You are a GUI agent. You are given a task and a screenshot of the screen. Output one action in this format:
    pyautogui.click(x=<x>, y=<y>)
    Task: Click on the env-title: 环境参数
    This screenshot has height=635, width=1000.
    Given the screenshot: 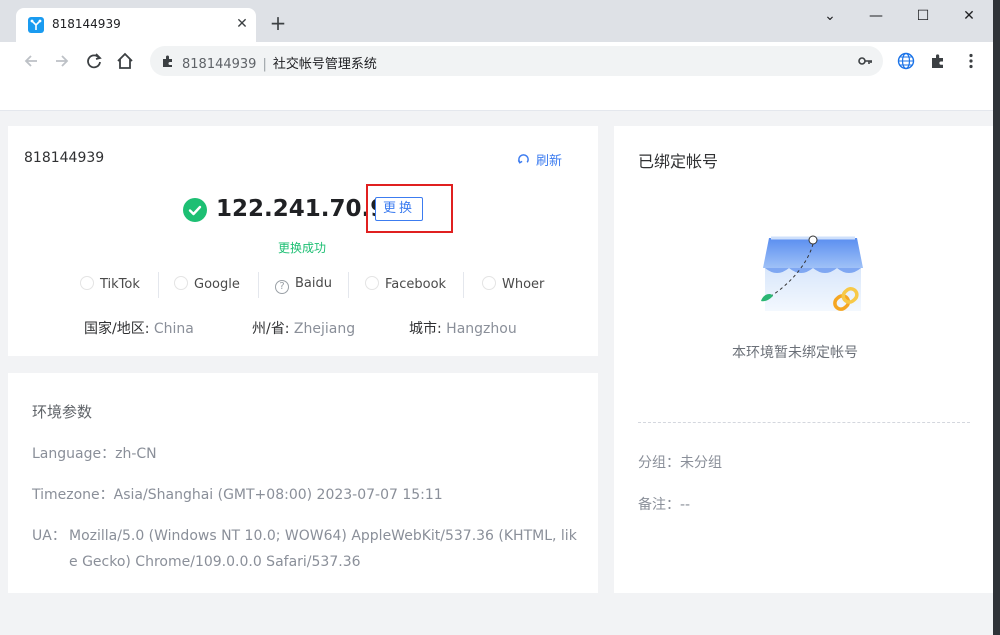 What is the action you would take?
    pyautogui.click(x=62, y=412)
    